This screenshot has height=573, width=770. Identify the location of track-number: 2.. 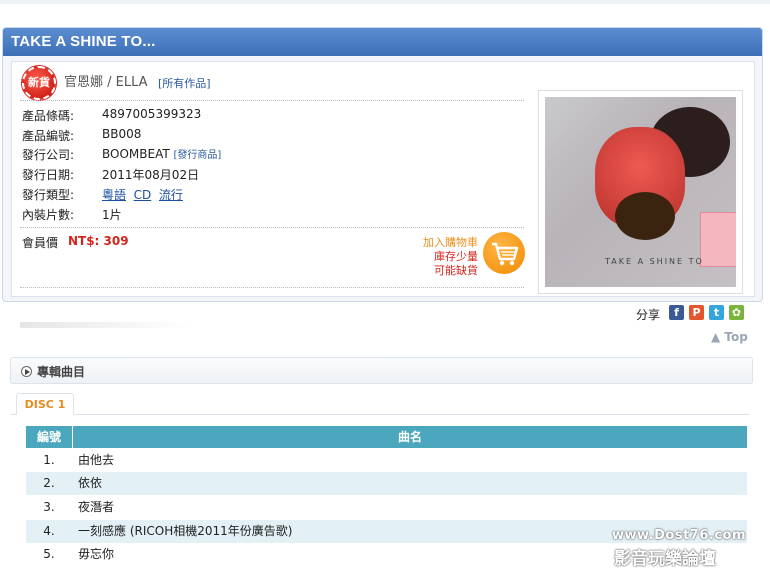
(49, 483).